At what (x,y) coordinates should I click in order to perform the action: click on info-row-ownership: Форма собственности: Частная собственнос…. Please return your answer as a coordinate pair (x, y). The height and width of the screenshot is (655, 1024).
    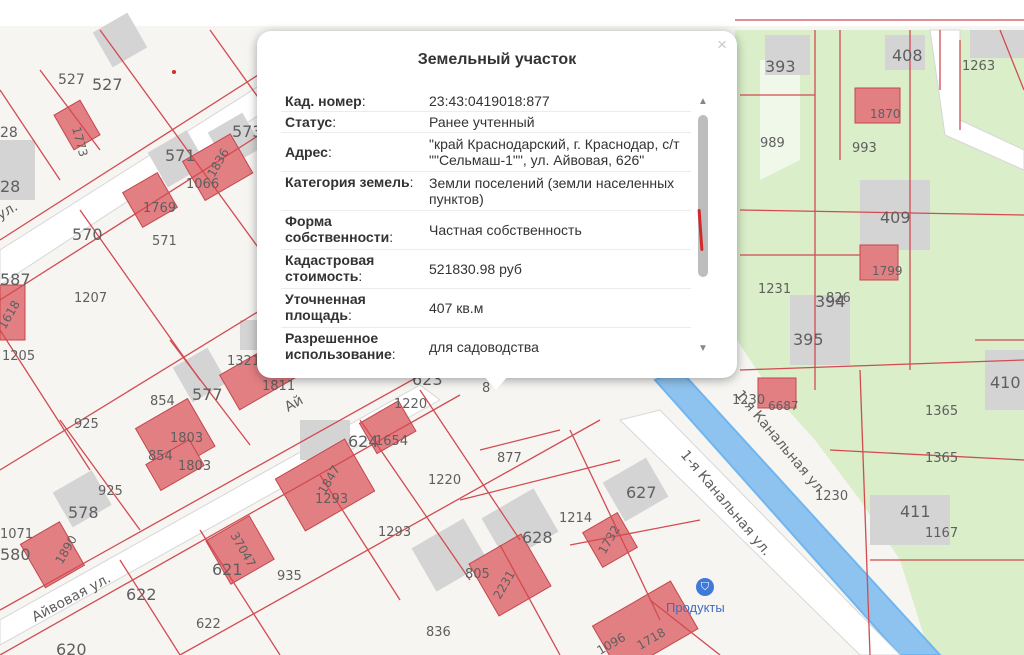
    Looking at the image, I should click on (486, 230).